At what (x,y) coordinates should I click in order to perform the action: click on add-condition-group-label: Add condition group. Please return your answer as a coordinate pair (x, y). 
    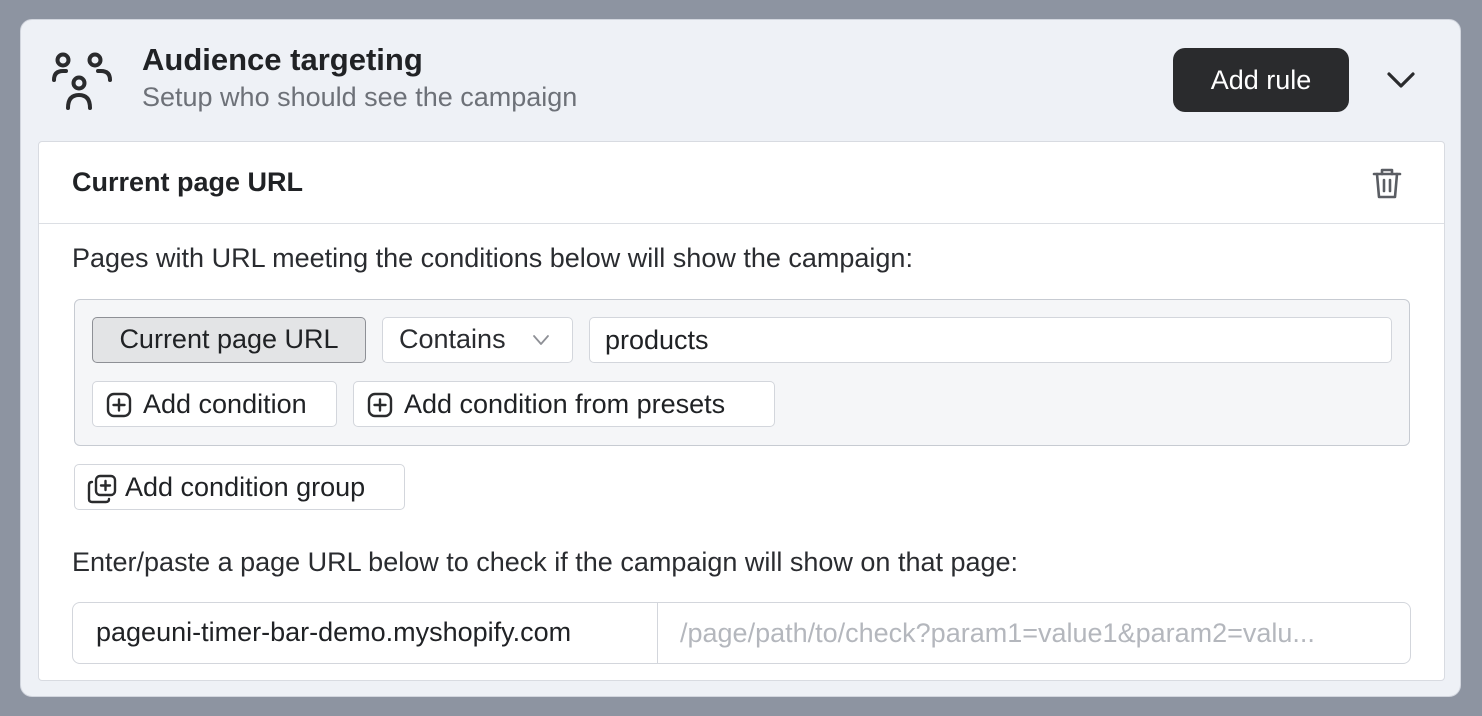
    Looking at the image, I should click on (245, 486).